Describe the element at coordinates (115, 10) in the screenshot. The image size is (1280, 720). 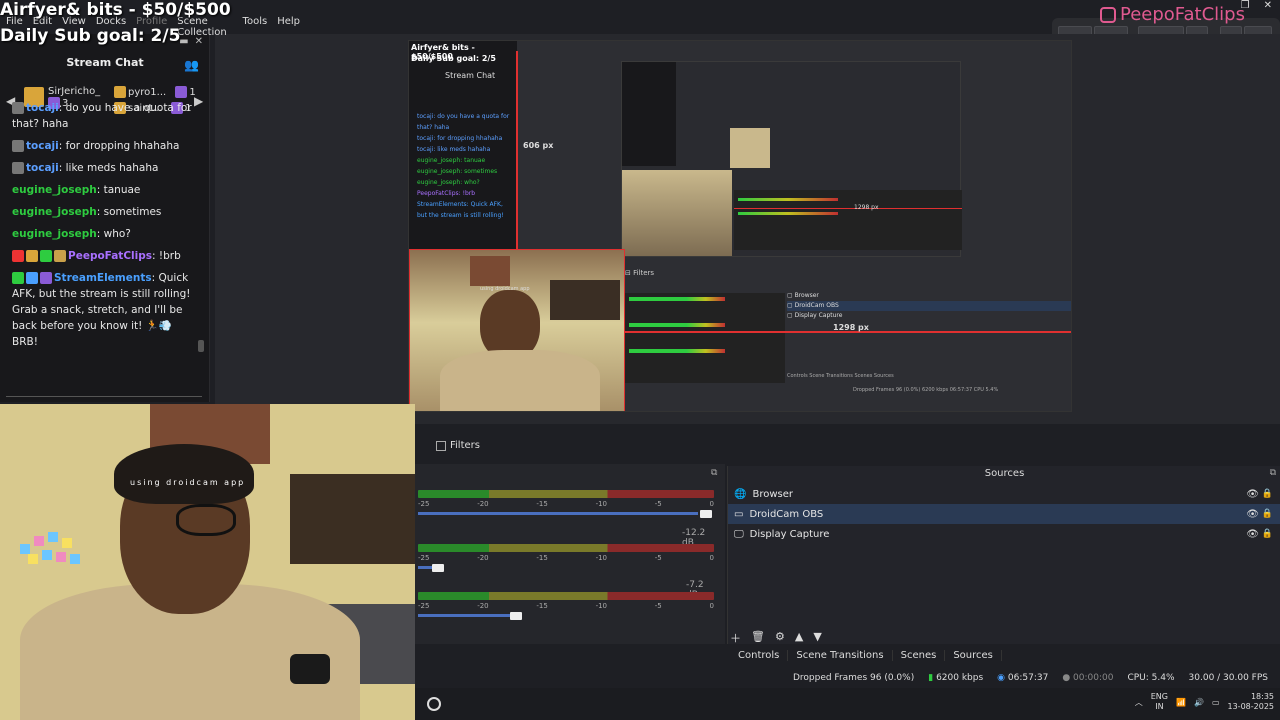
I see `overlay-title: Airfyer& bits - $50/$500` at that location.